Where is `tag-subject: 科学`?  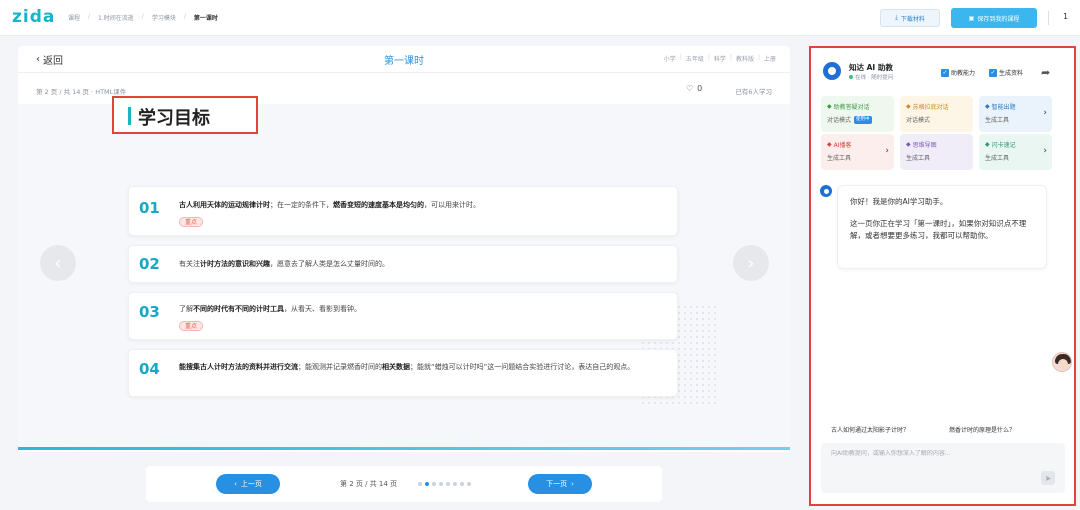 tag-subject: 科学 is located at coordinates (719, 59).